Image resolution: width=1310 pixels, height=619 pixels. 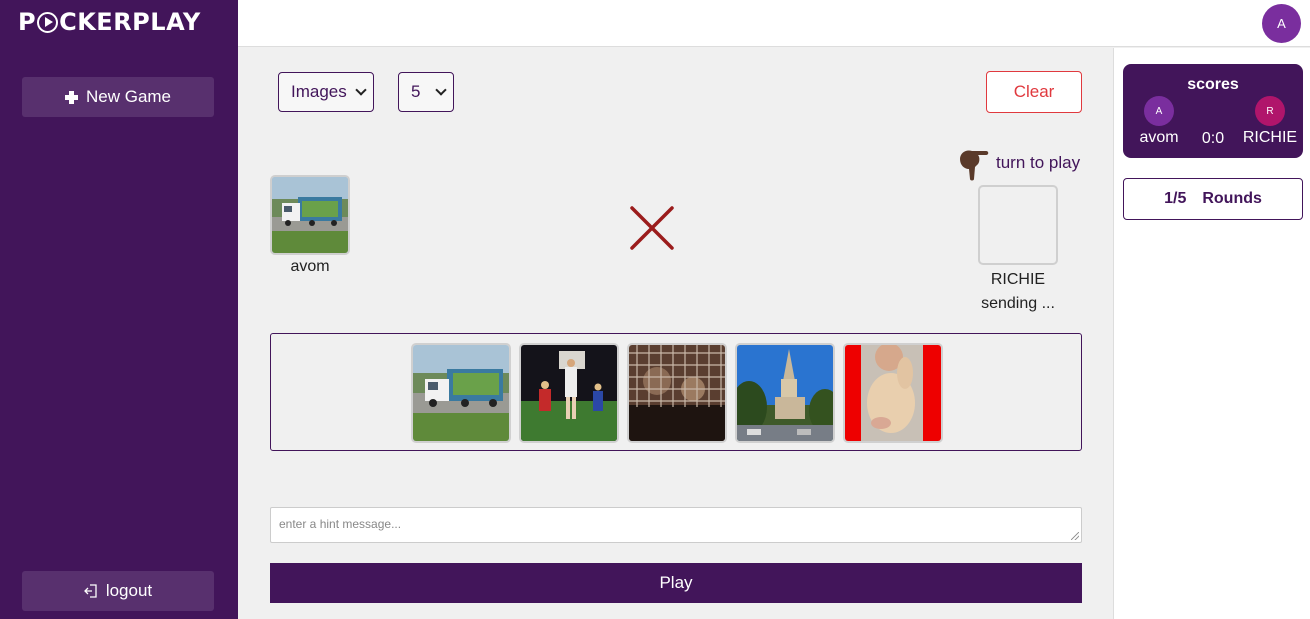 I want to click on mismatch-x-icon, so click(x=652, y=228).